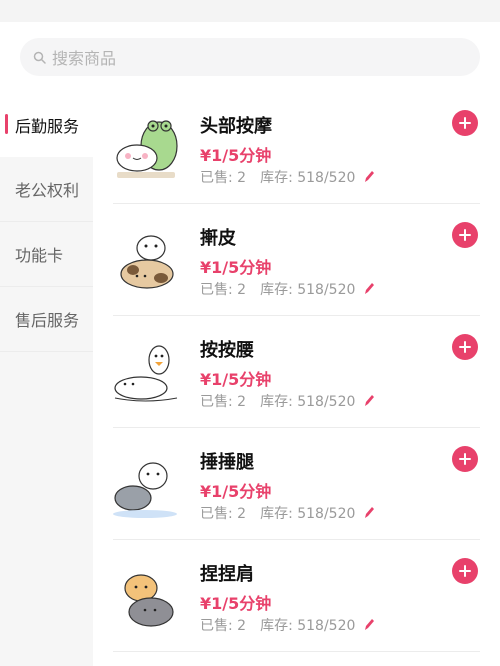  What do you see at coordinates (147, 149) in the screenshot?
I see `frog-and-cat-sticker-image` at bounding box center [147, 149].